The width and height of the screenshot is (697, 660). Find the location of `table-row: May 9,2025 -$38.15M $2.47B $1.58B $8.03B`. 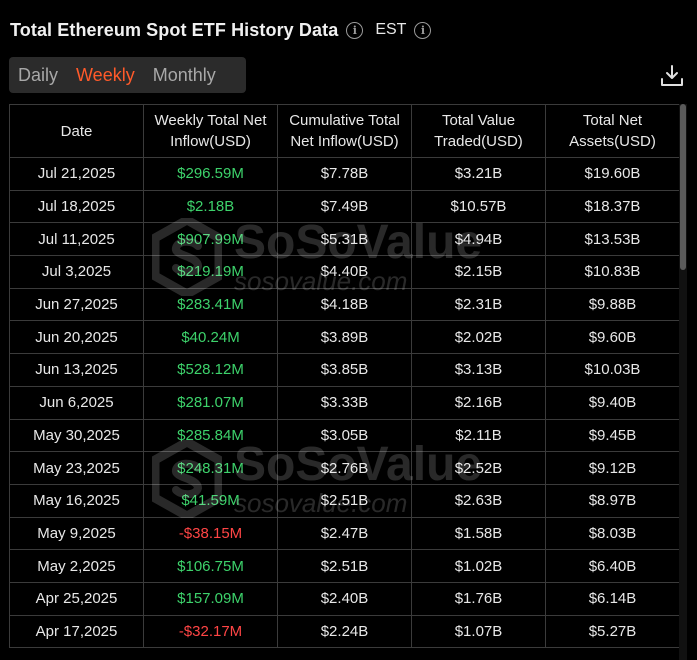

table-row: May 9,2025 -$38.15M $2.47B $1.58B $8.03B is located at coordinates (344, 533).